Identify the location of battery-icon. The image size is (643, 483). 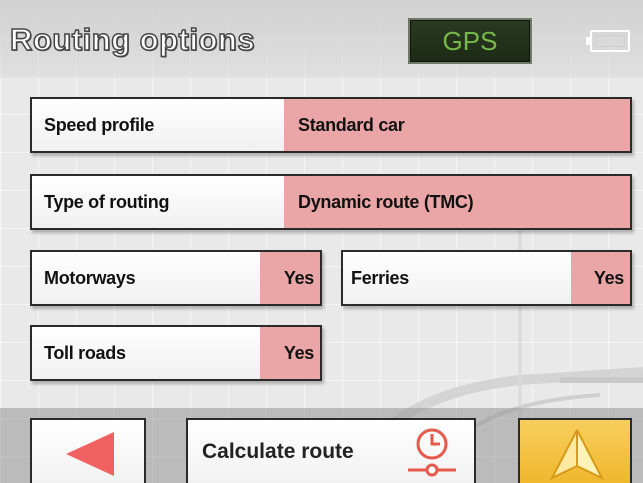
(608, 41).